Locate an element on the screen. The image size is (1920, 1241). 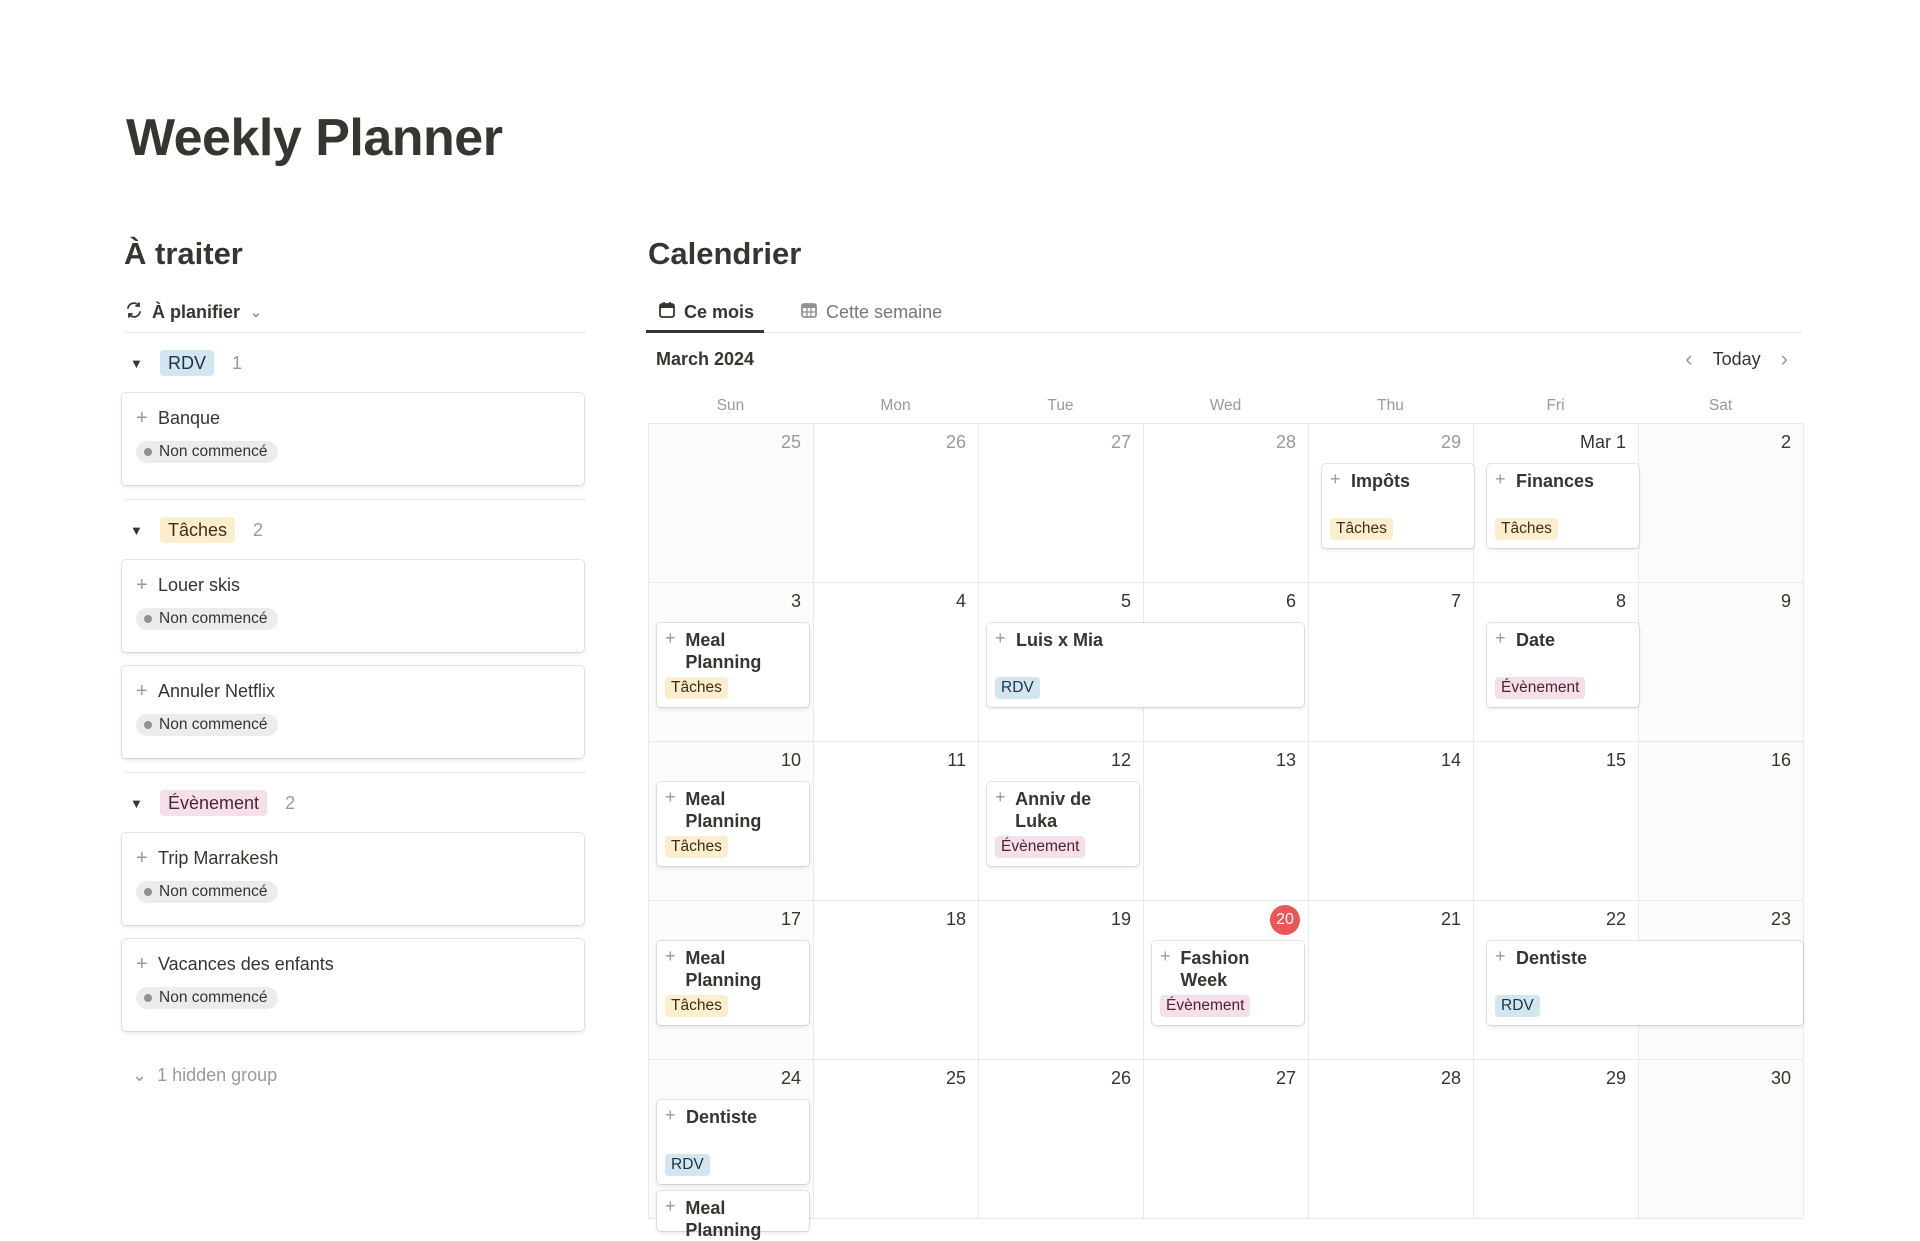
weekday-header: Sun Mon Tue Wed Thu Fri Sat is located at coordinates (1225, 406).